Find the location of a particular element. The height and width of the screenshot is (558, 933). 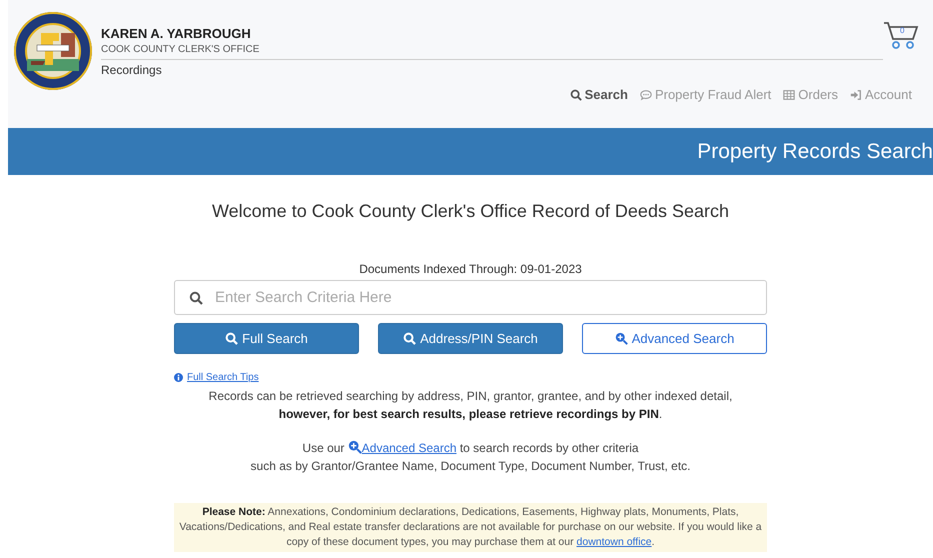

search-button: Advanced Search is located at coordinates (674, 338).